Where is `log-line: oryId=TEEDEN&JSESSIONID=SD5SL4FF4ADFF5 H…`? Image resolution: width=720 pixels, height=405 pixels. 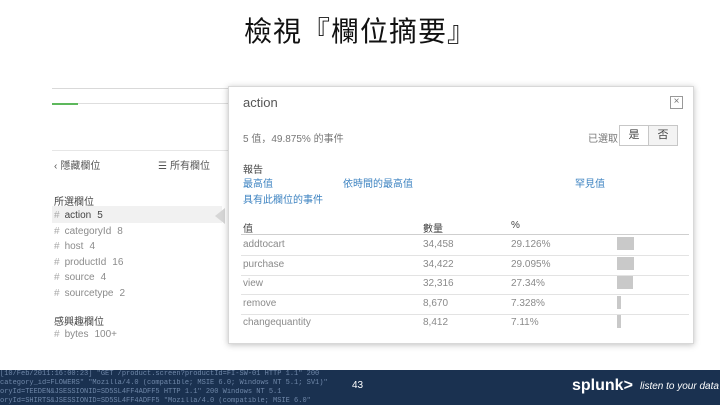
log-line: oryId=TEEDEN&JSESSIONID=SD5SL4FF4ADFF5 H… is located at coordinates (141, 392).